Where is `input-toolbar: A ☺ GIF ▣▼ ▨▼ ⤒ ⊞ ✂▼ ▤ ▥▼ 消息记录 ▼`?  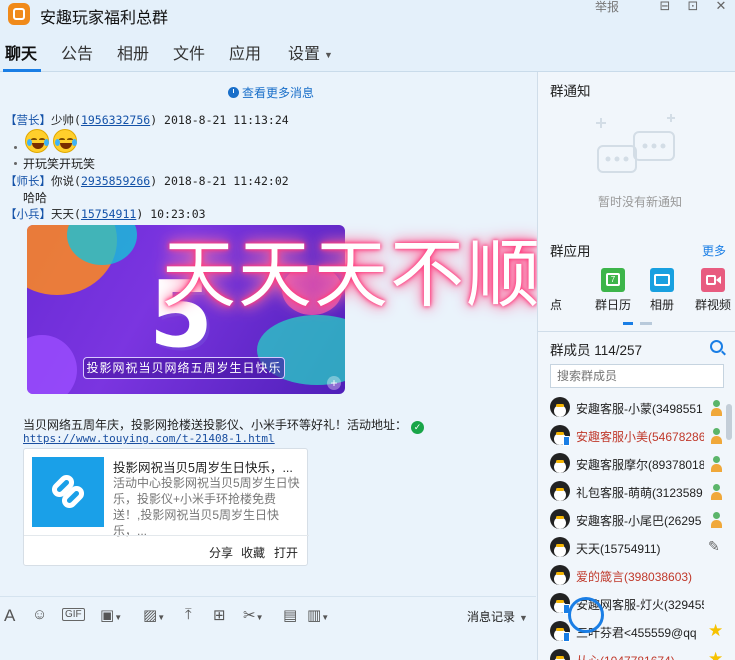 input-toolbar: A ☺ GIF ▣▼ ▨▼ ⤒ ⊞ ✂▼ ▤ ▥▼ 消息记录 ▼ is located at coordinates (268, 614).